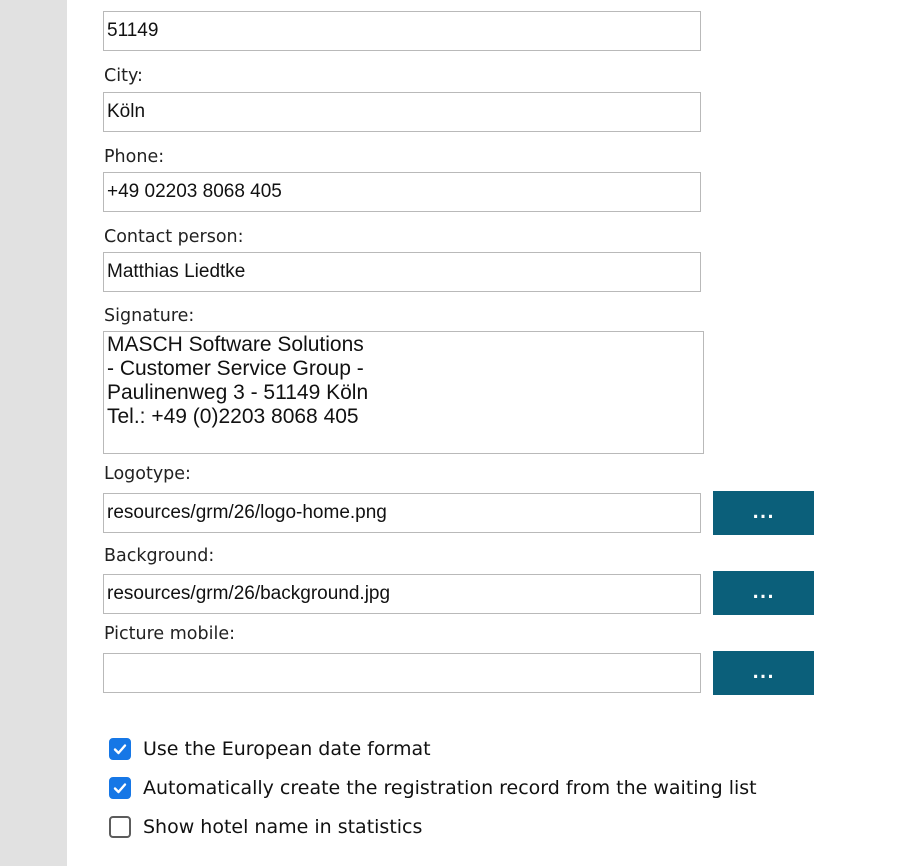 Image resolution: width=919 pixels, height=866 pixels. Describe the element at coordinates (149, 316) in the screenshot. I see `signature-label: Signature:` at that location.